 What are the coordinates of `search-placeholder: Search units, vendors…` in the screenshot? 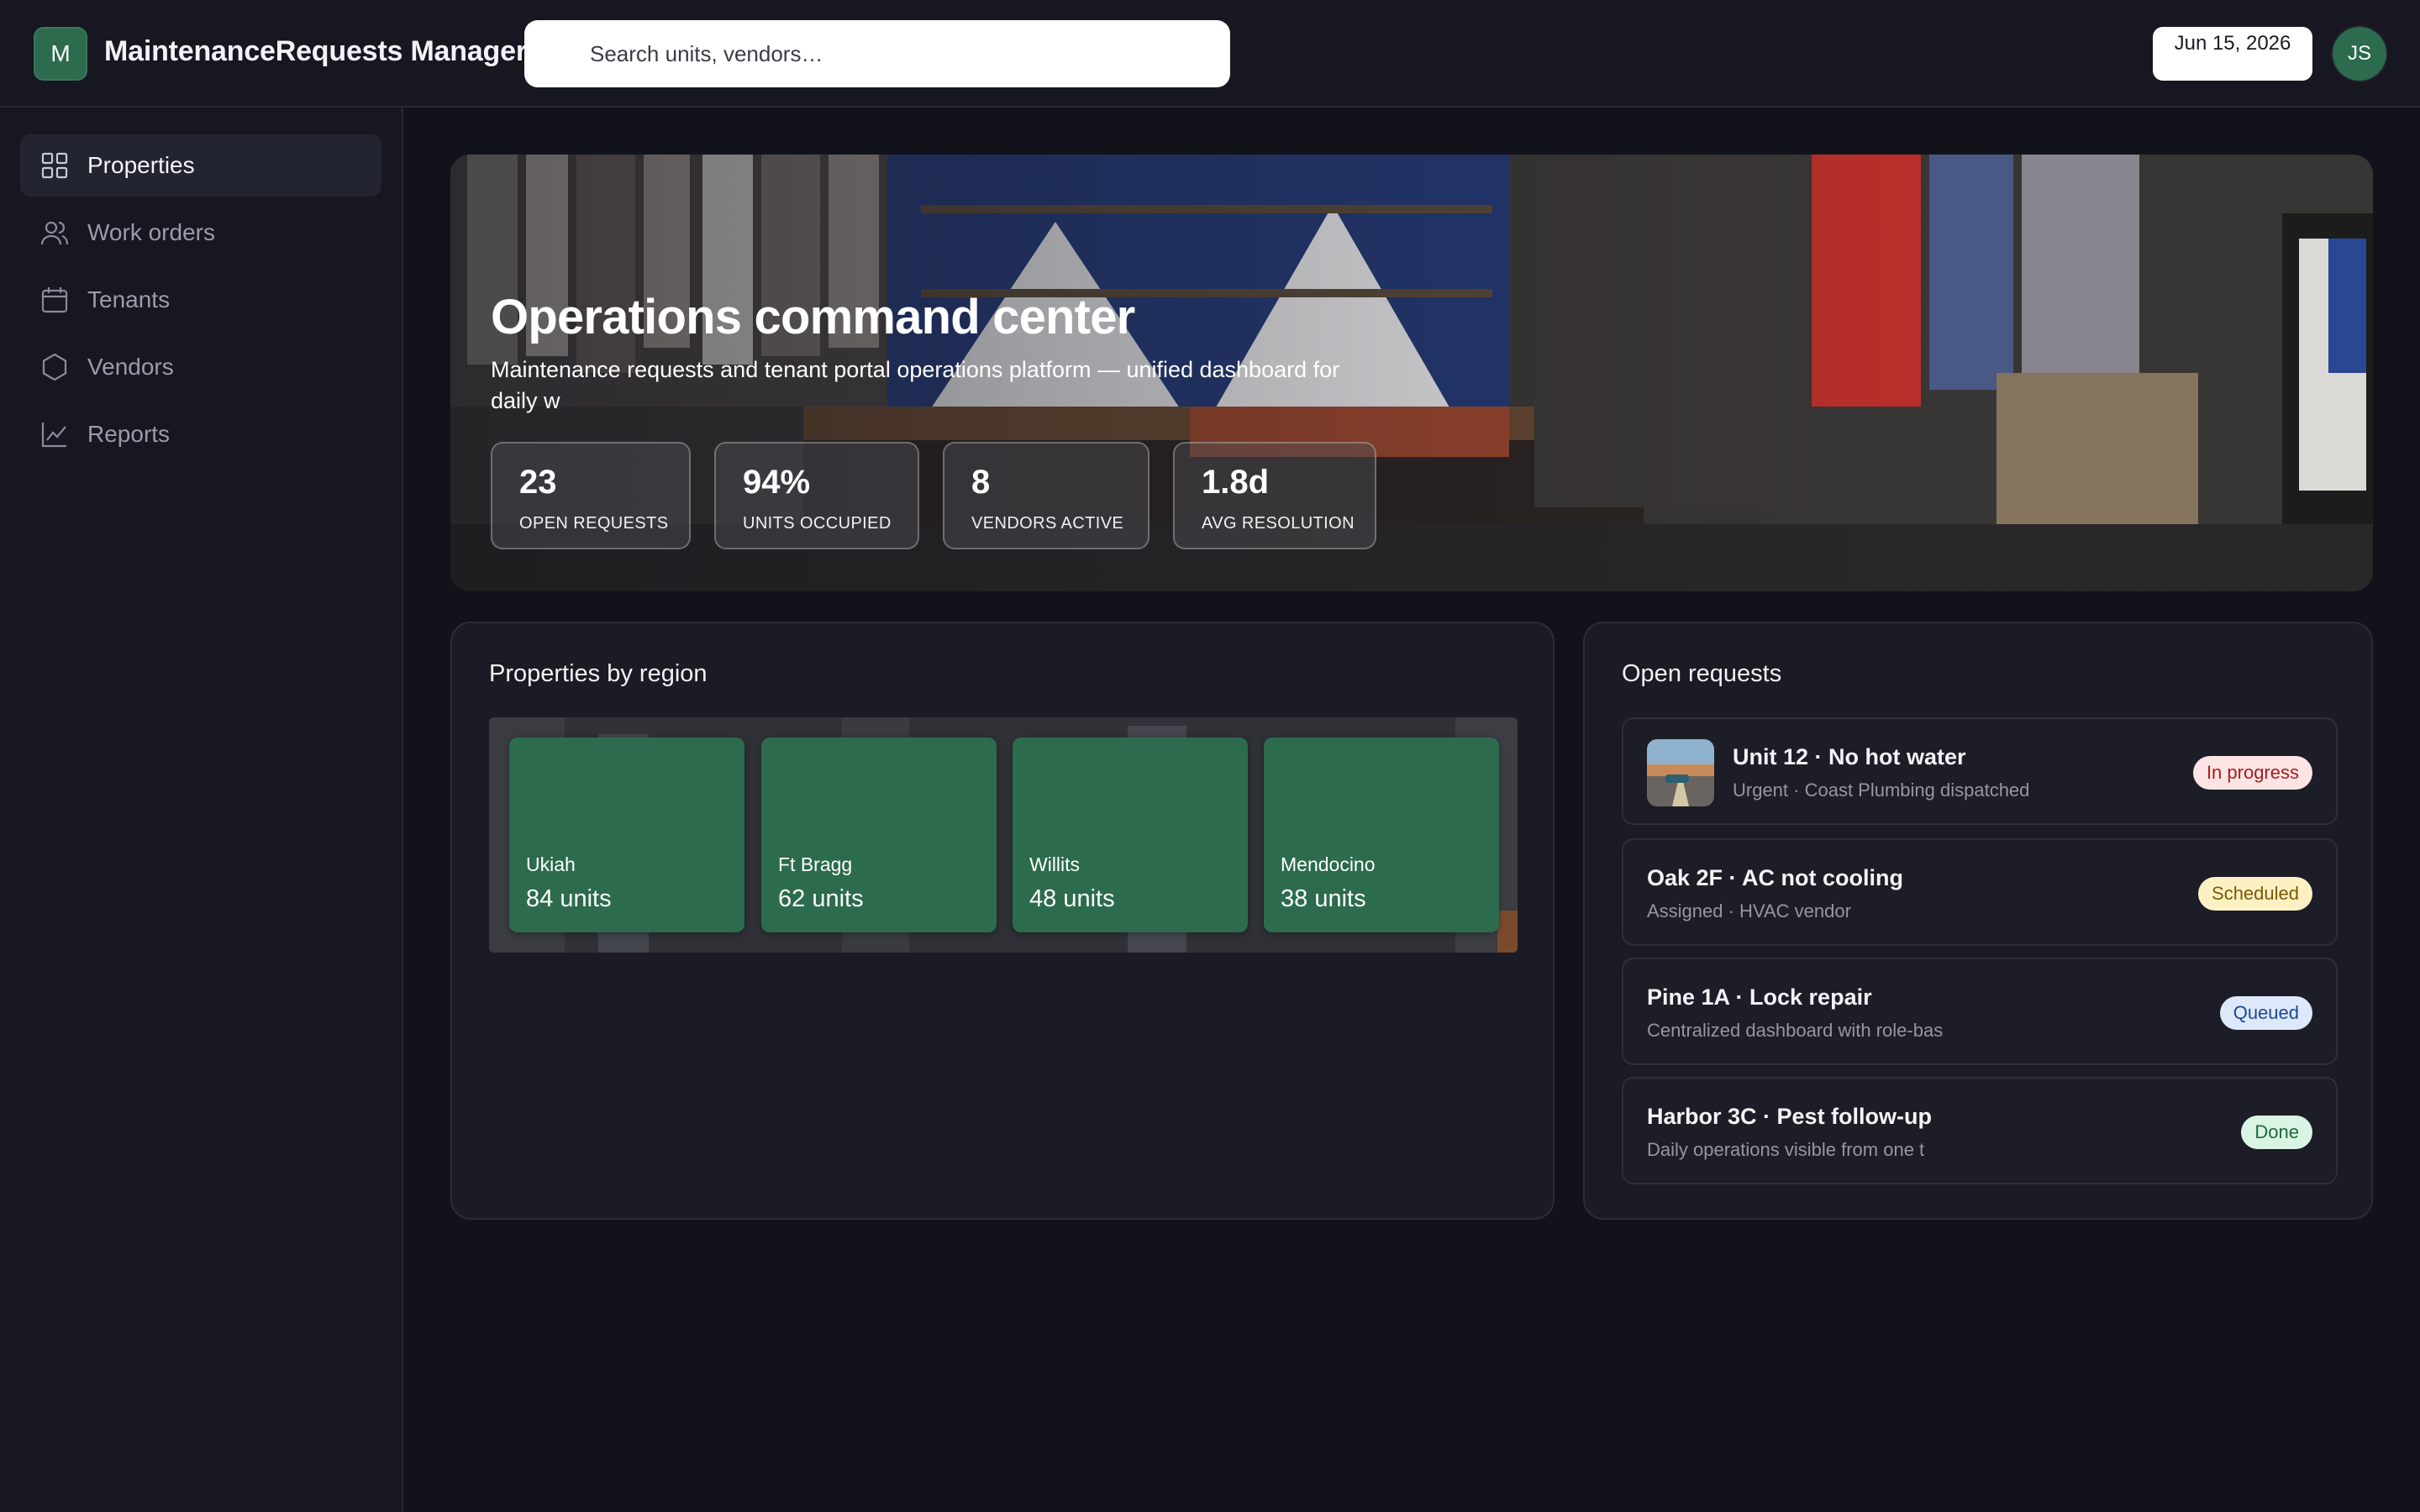 It's located at (706, 53).